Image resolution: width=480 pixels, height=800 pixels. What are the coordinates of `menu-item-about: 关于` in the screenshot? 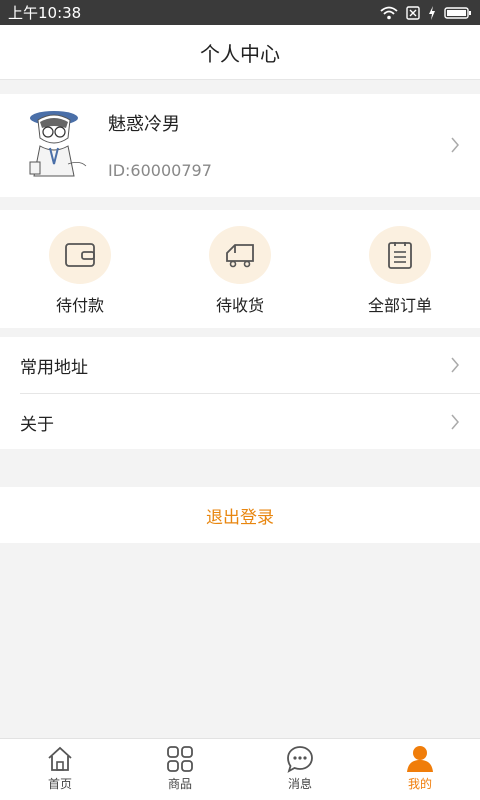 It's located at (240, 422).